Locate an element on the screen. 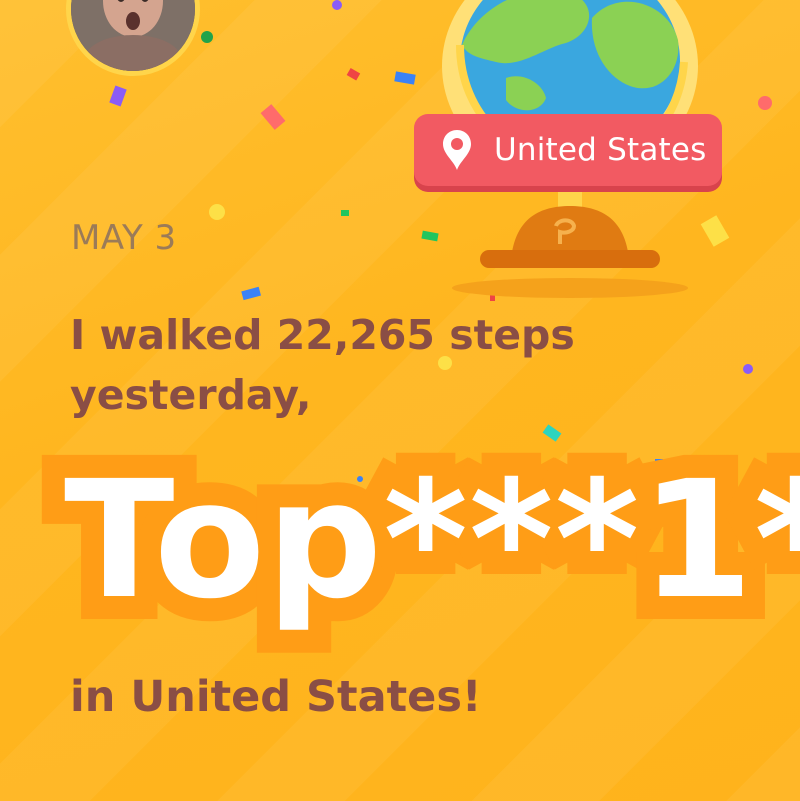  steps-headline: I walked 22,265 steps yesterday, is located at coordinates (322, 365).